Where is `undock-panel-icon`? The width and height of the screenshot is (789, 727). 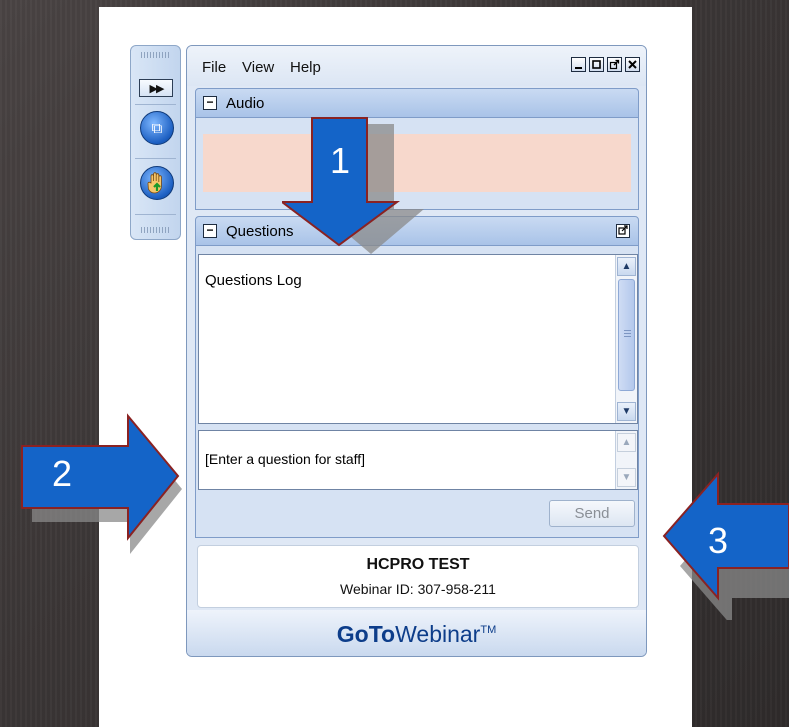
undock-panel-icon is located at coordinates (623, 231).